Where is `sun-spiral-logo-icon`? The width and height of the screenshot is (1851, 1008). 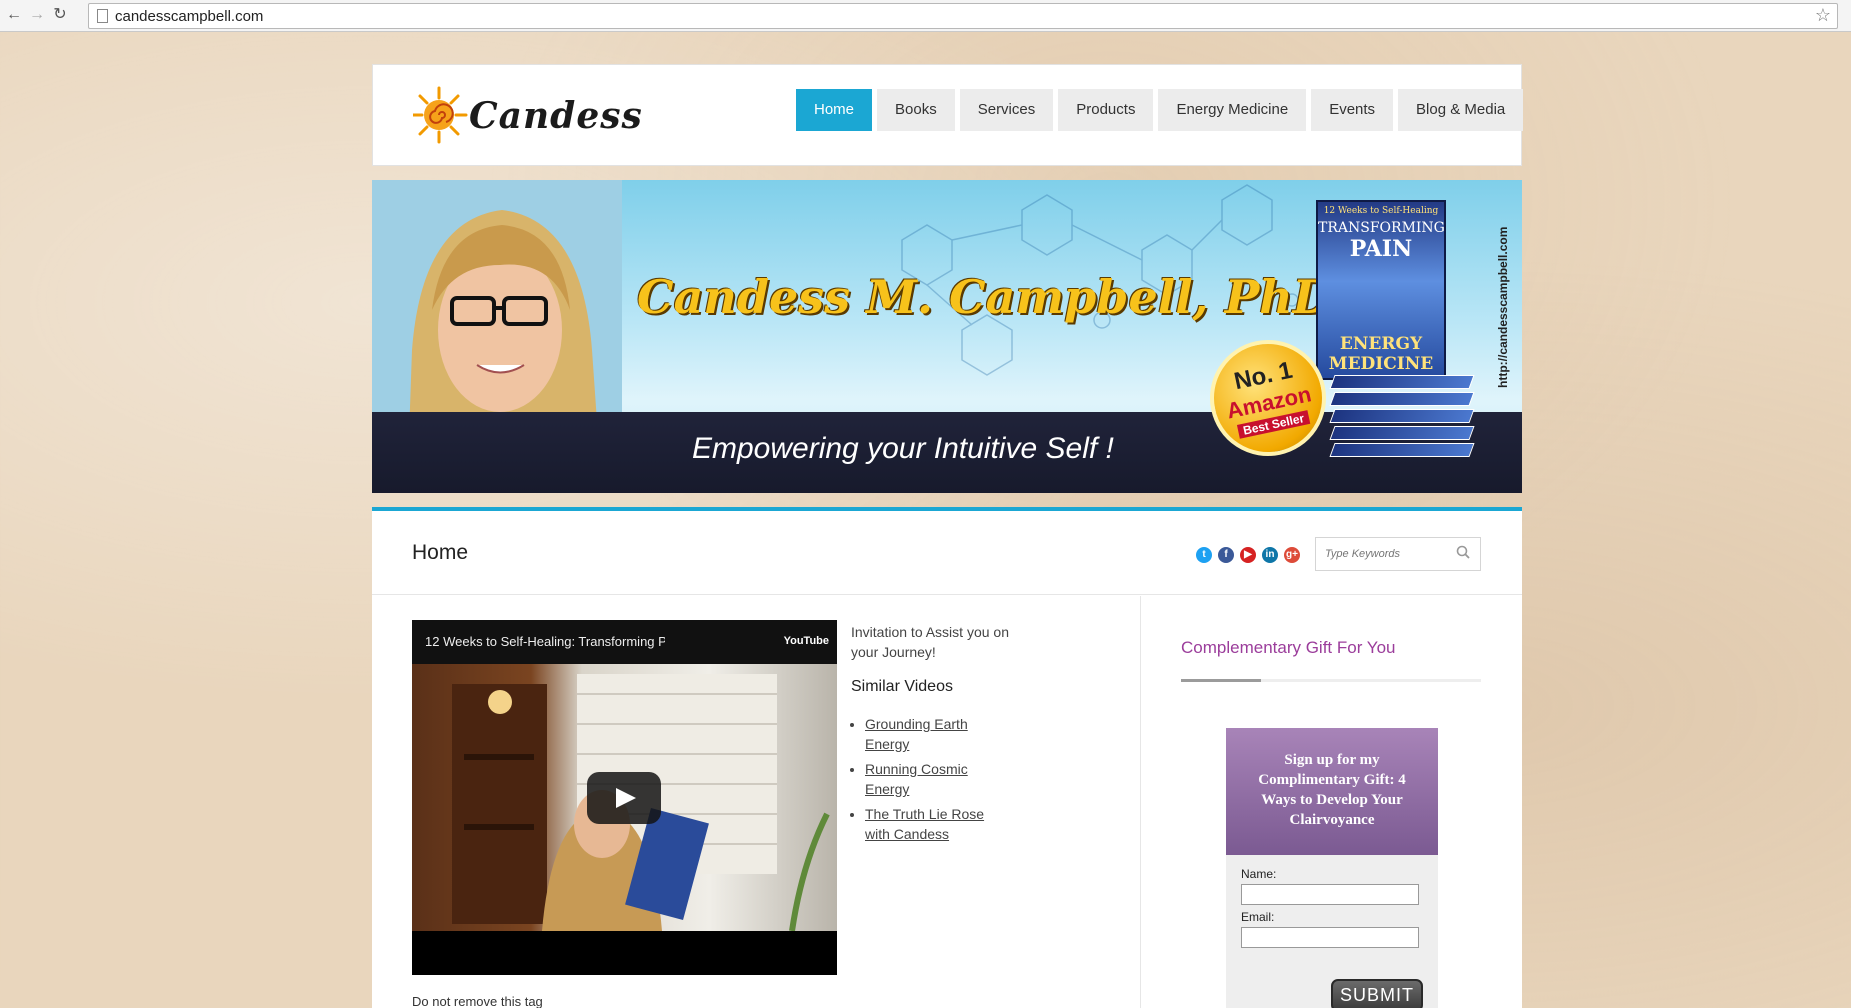 sun-spiral-logo-icon is located at coordinates (440, 115).